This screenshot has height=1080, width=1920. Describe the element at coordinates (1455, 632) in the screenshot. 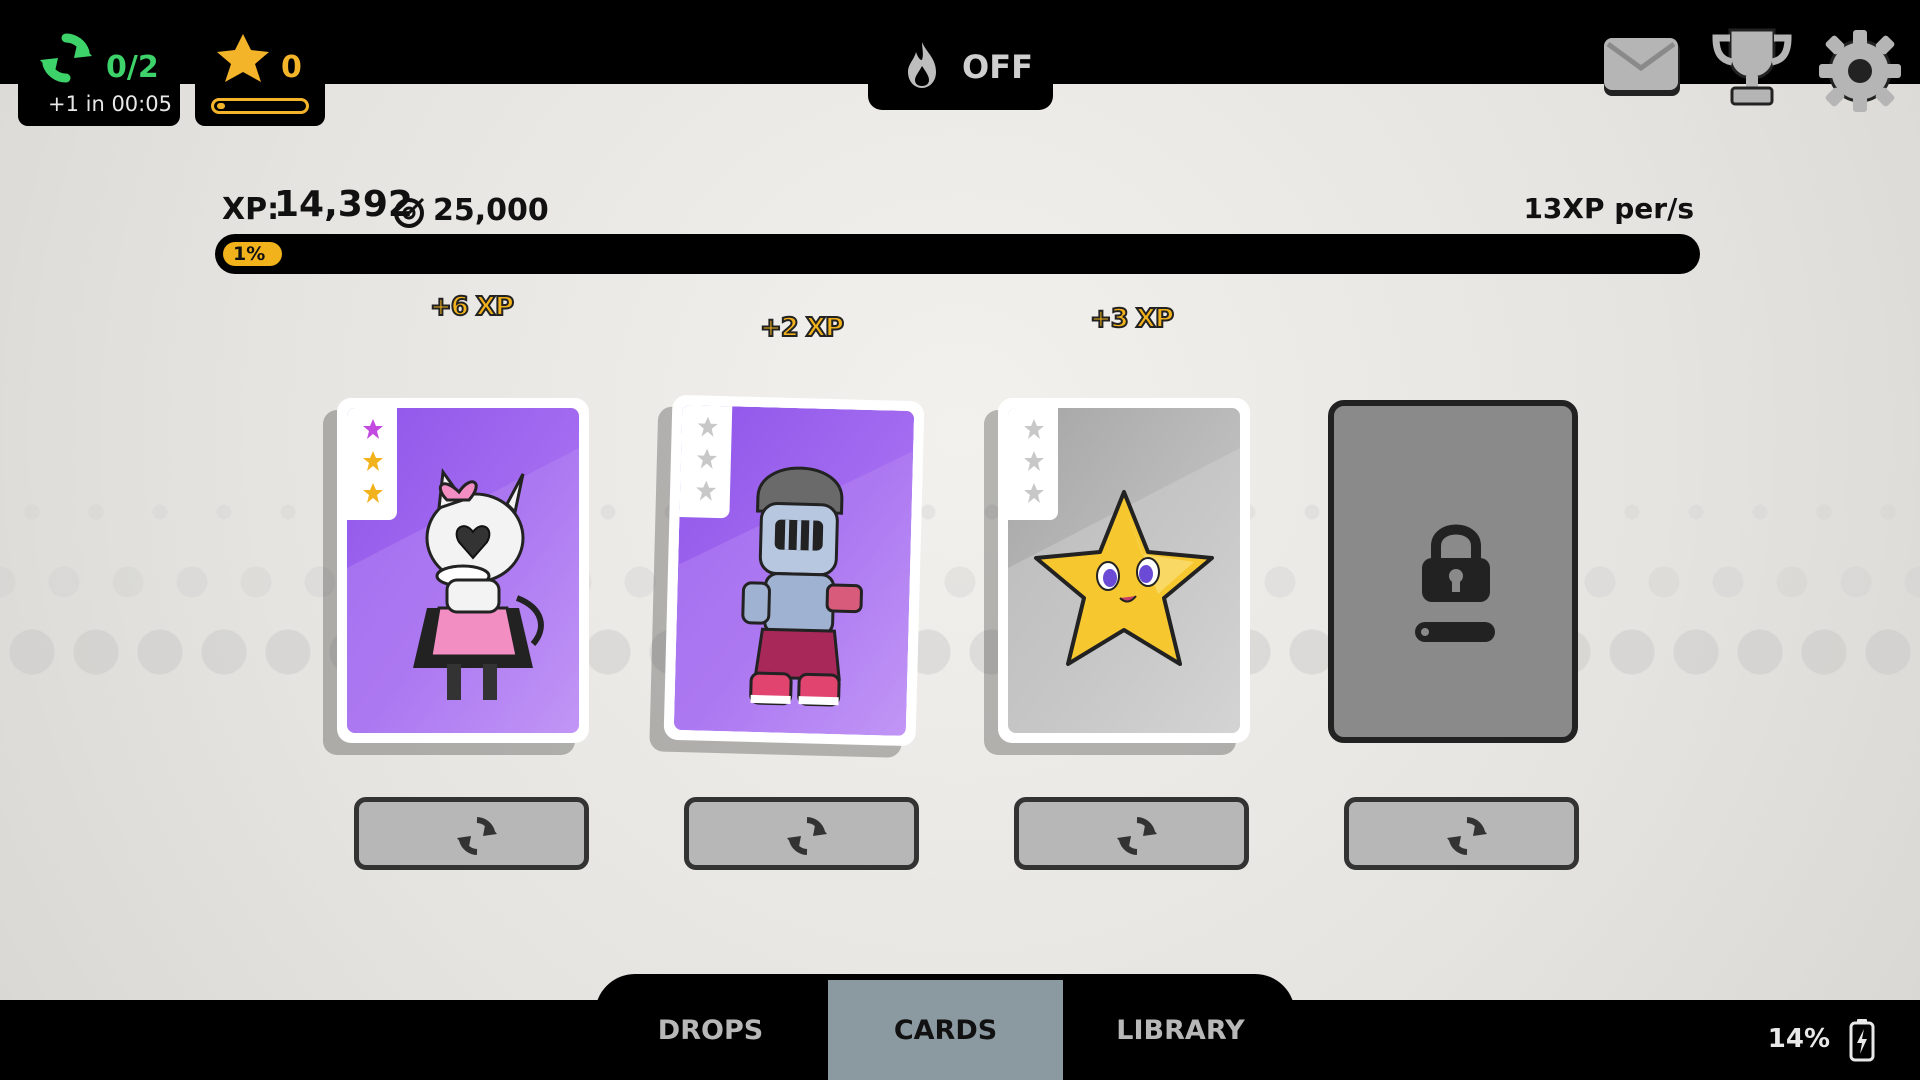

I see `lock-progress-bar` at that location.